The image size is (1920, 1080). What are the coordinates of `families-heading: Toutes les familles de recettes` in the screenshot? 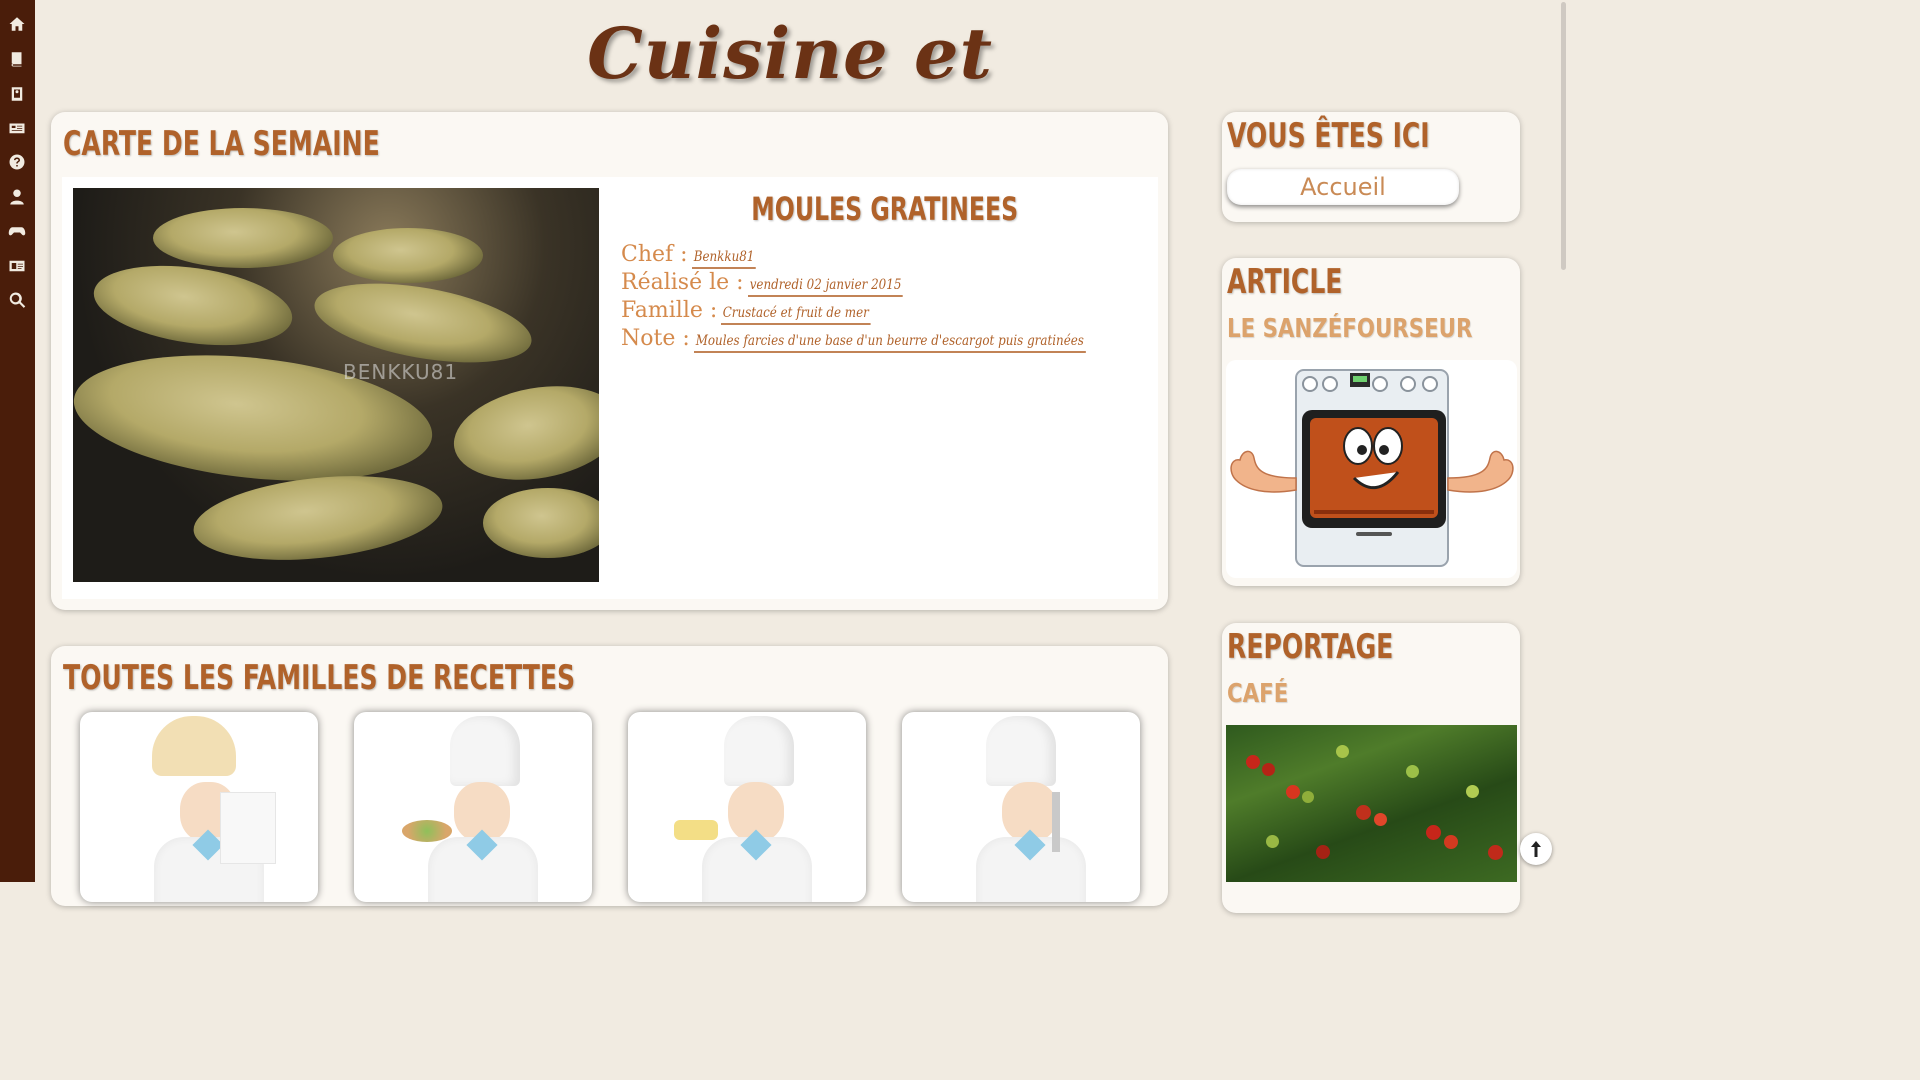 It's located at (319, 678).